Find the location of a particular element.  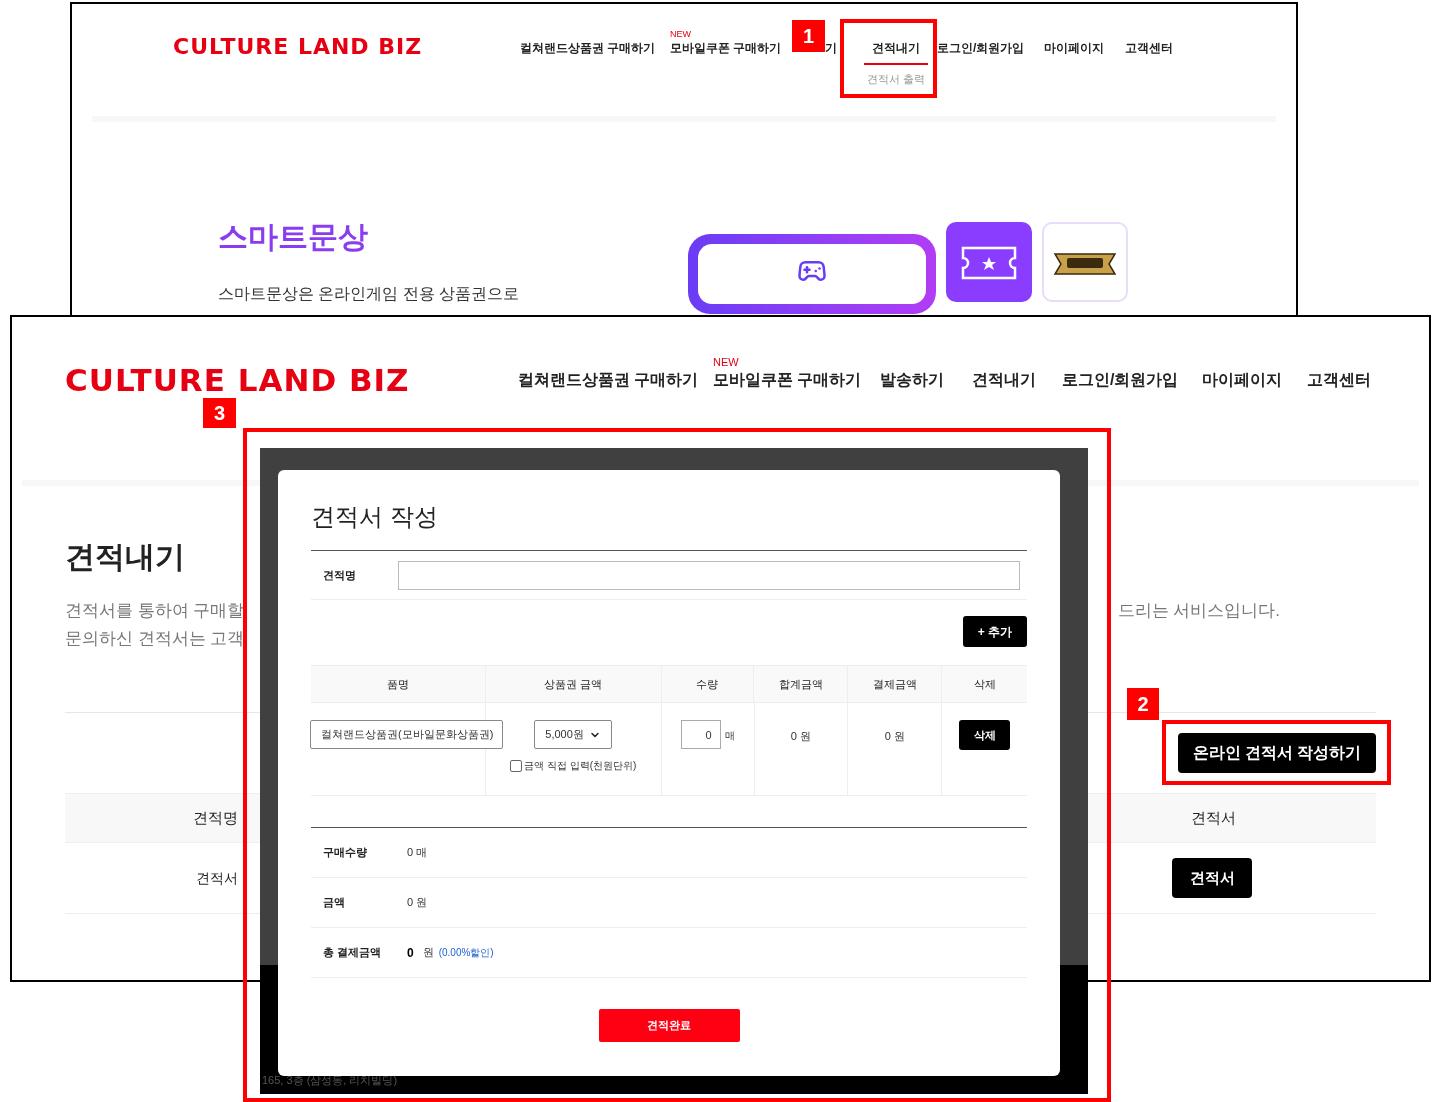

modal-title: 견적서 작성 is located at coordinates (669, 526).